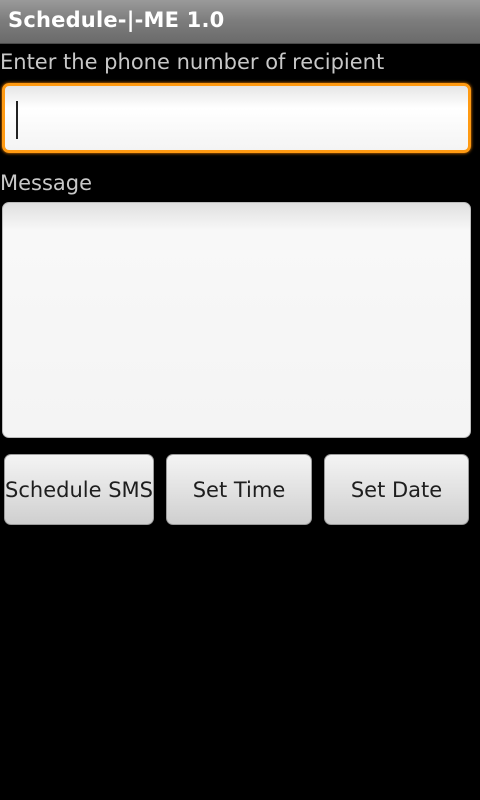 The width and height of the screenshot is (480, 800). What do you see at coordinates (17, 120) in the screenshot?
I see `text-caret` at bounding box center [17, 120].